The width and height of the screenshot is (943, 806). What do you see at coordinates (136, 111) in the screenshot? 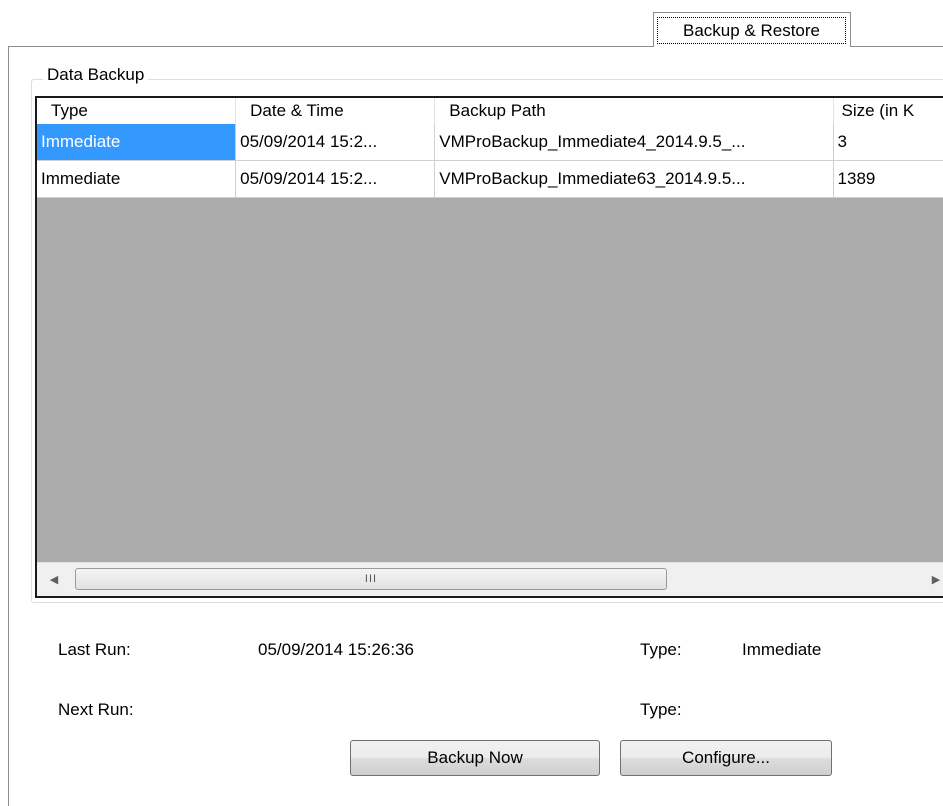
I see `column-header-type: Type` at bounding box center [136, 111].